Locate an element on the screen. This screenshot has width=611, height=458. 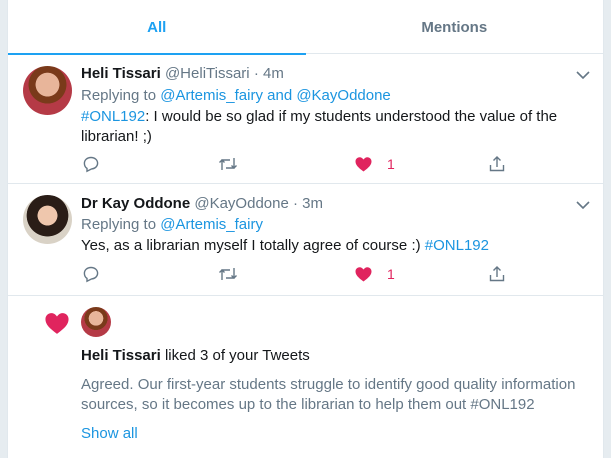
tab-mentions: Mentions is located at coordinates (455, 27).